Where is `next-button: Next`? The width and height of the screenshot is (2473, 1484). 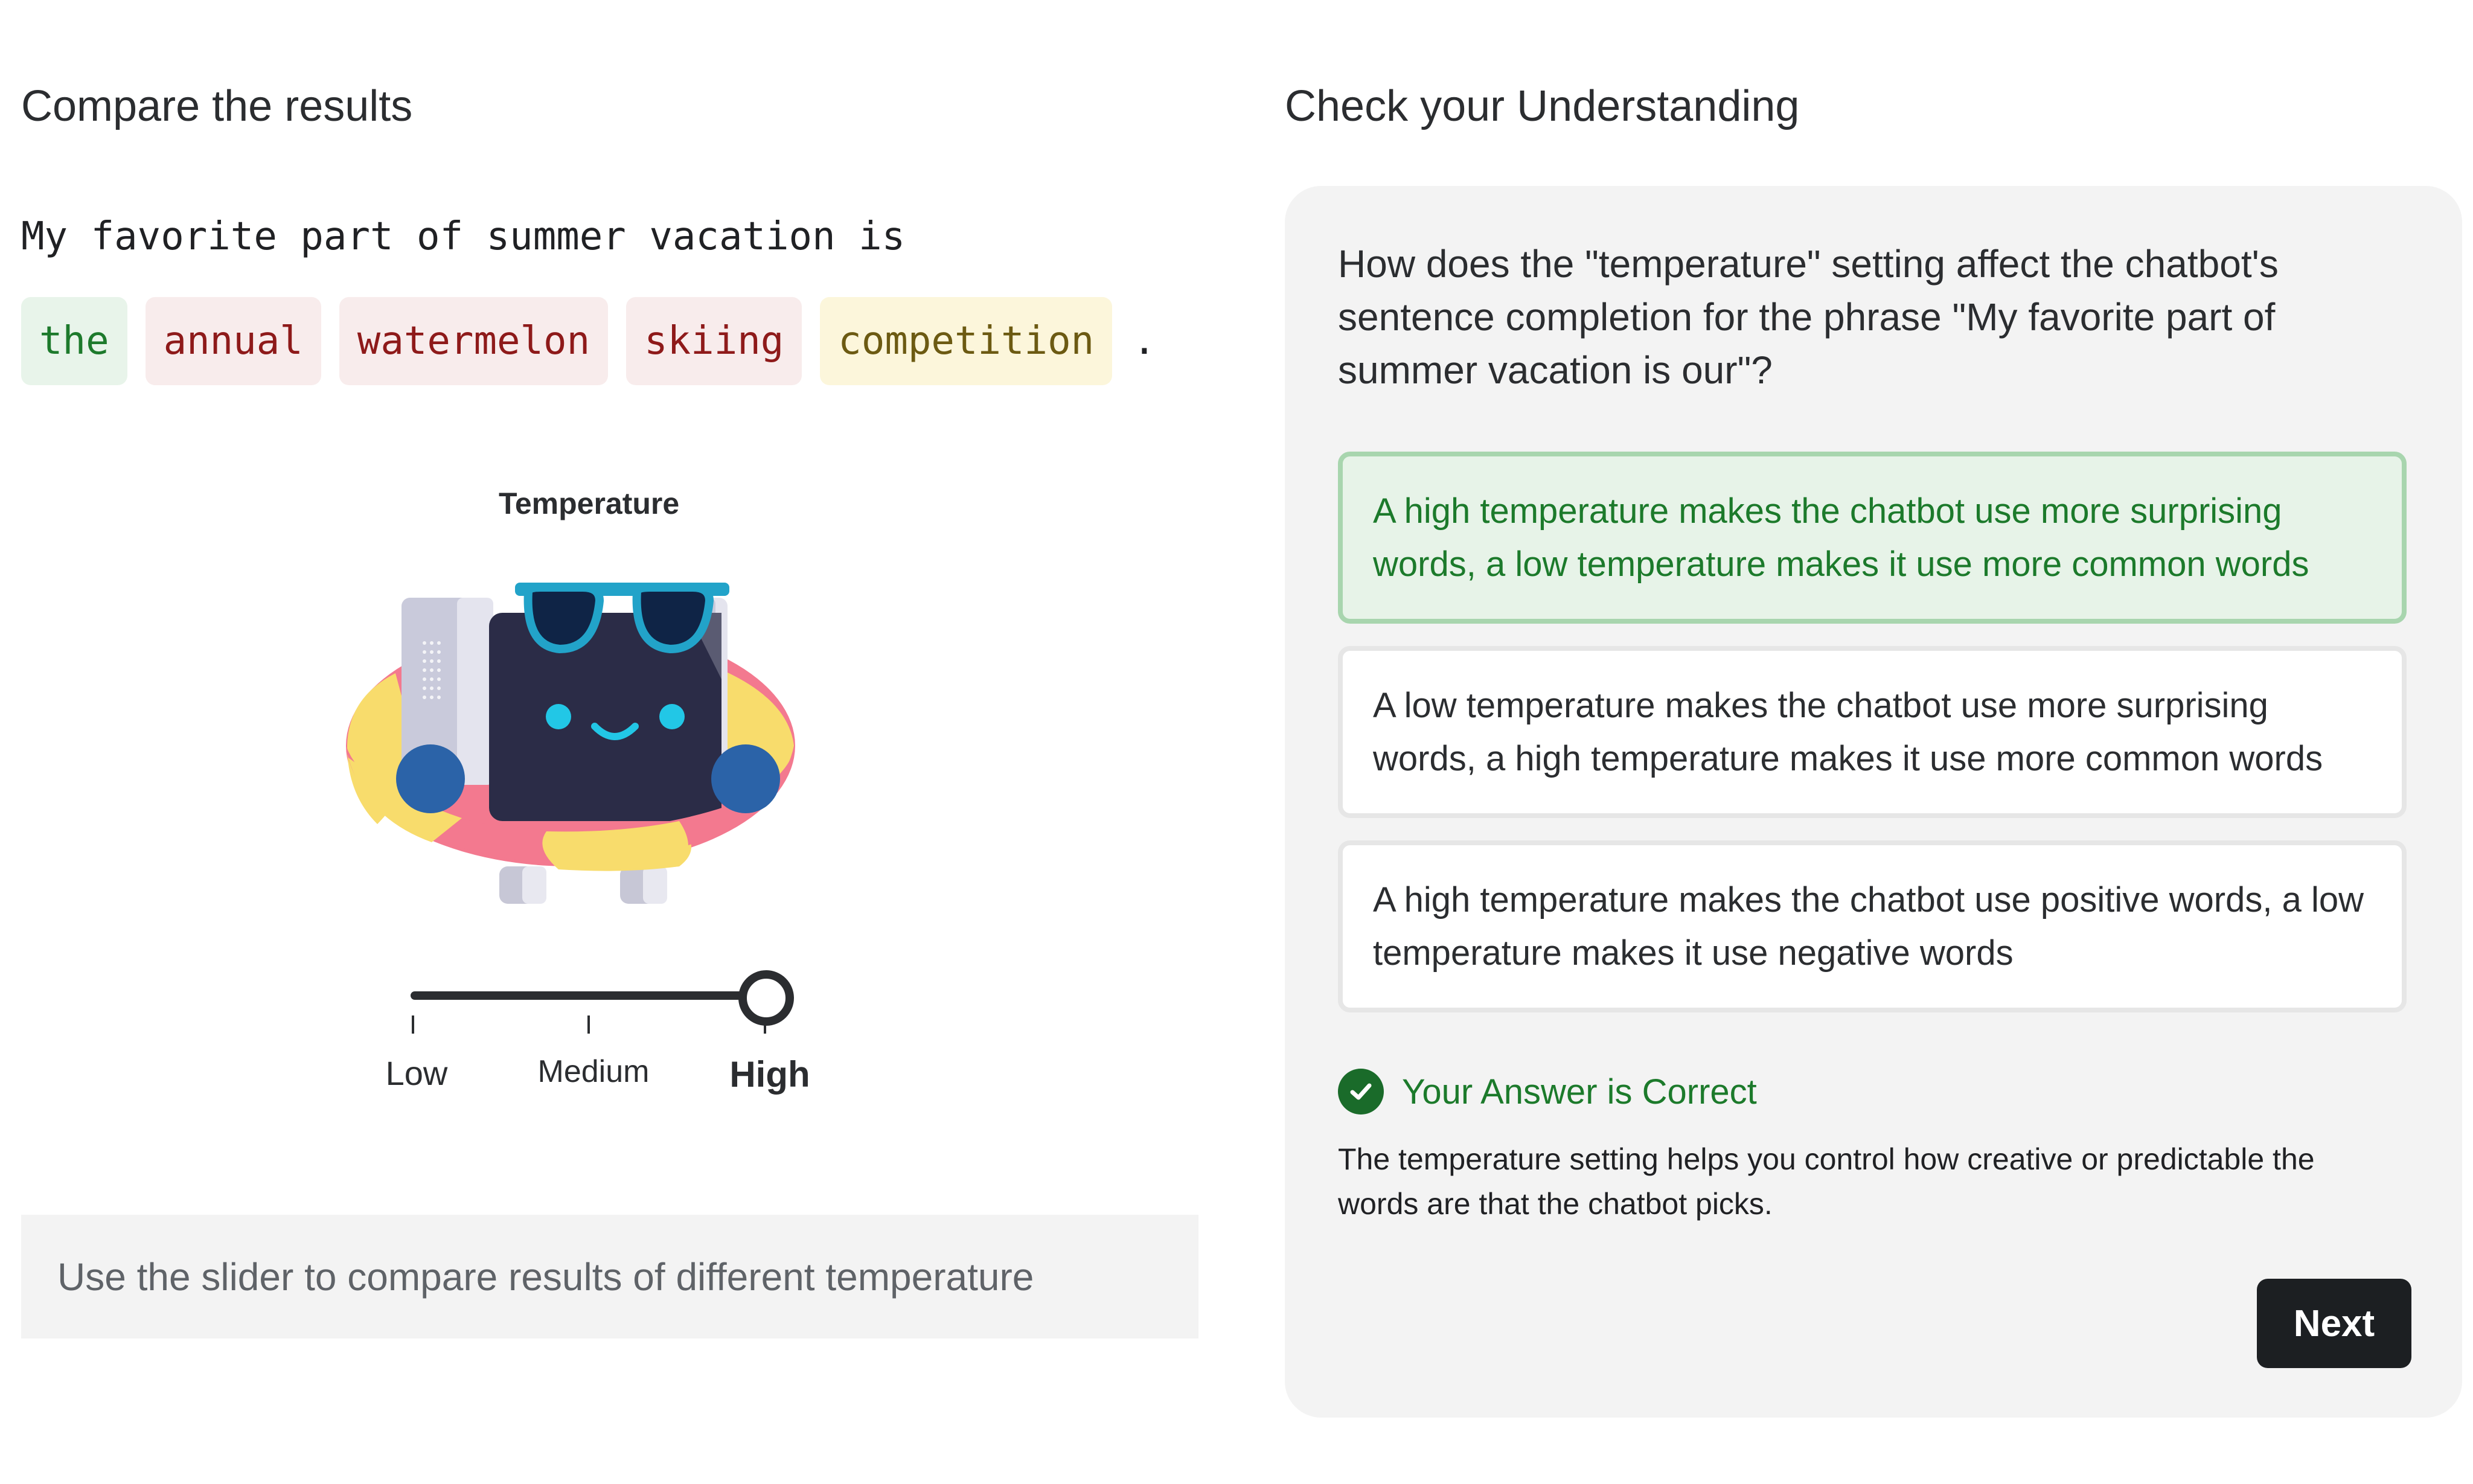
next-button: Next is located at coordinates (2334, 1324).